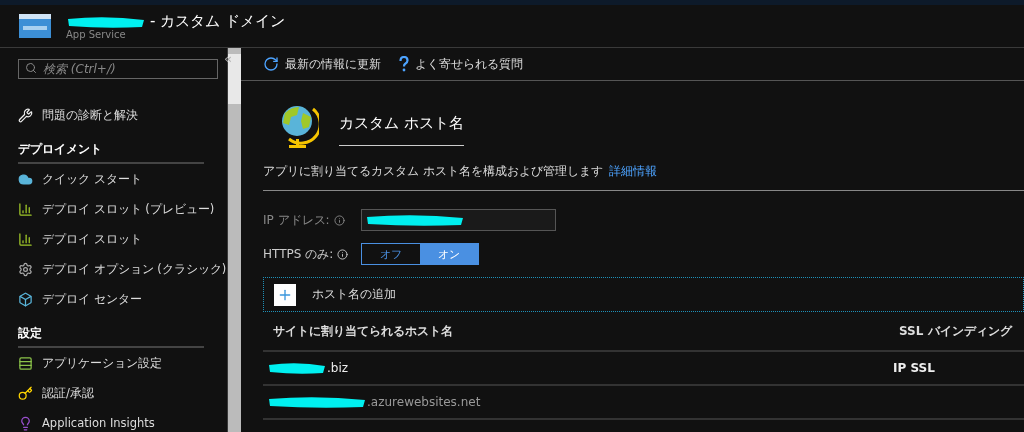  What do you see at coordinates (25, 115) in the screenshot?
I see `wrench-icon` at bounding box center [25, 115].